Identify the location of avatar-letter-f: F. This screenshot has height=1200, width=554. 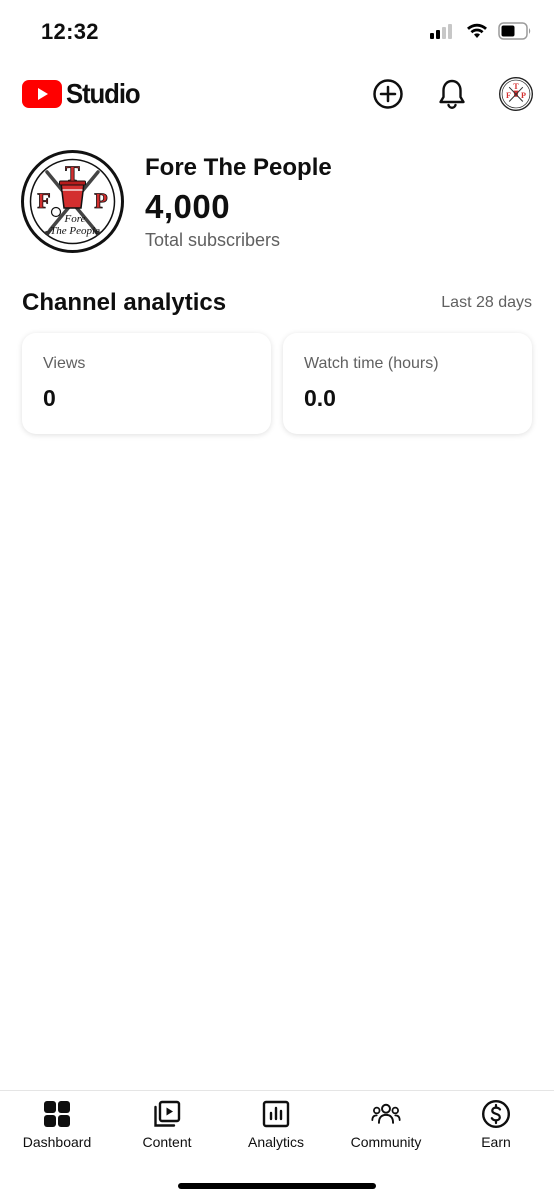
(43, 200).